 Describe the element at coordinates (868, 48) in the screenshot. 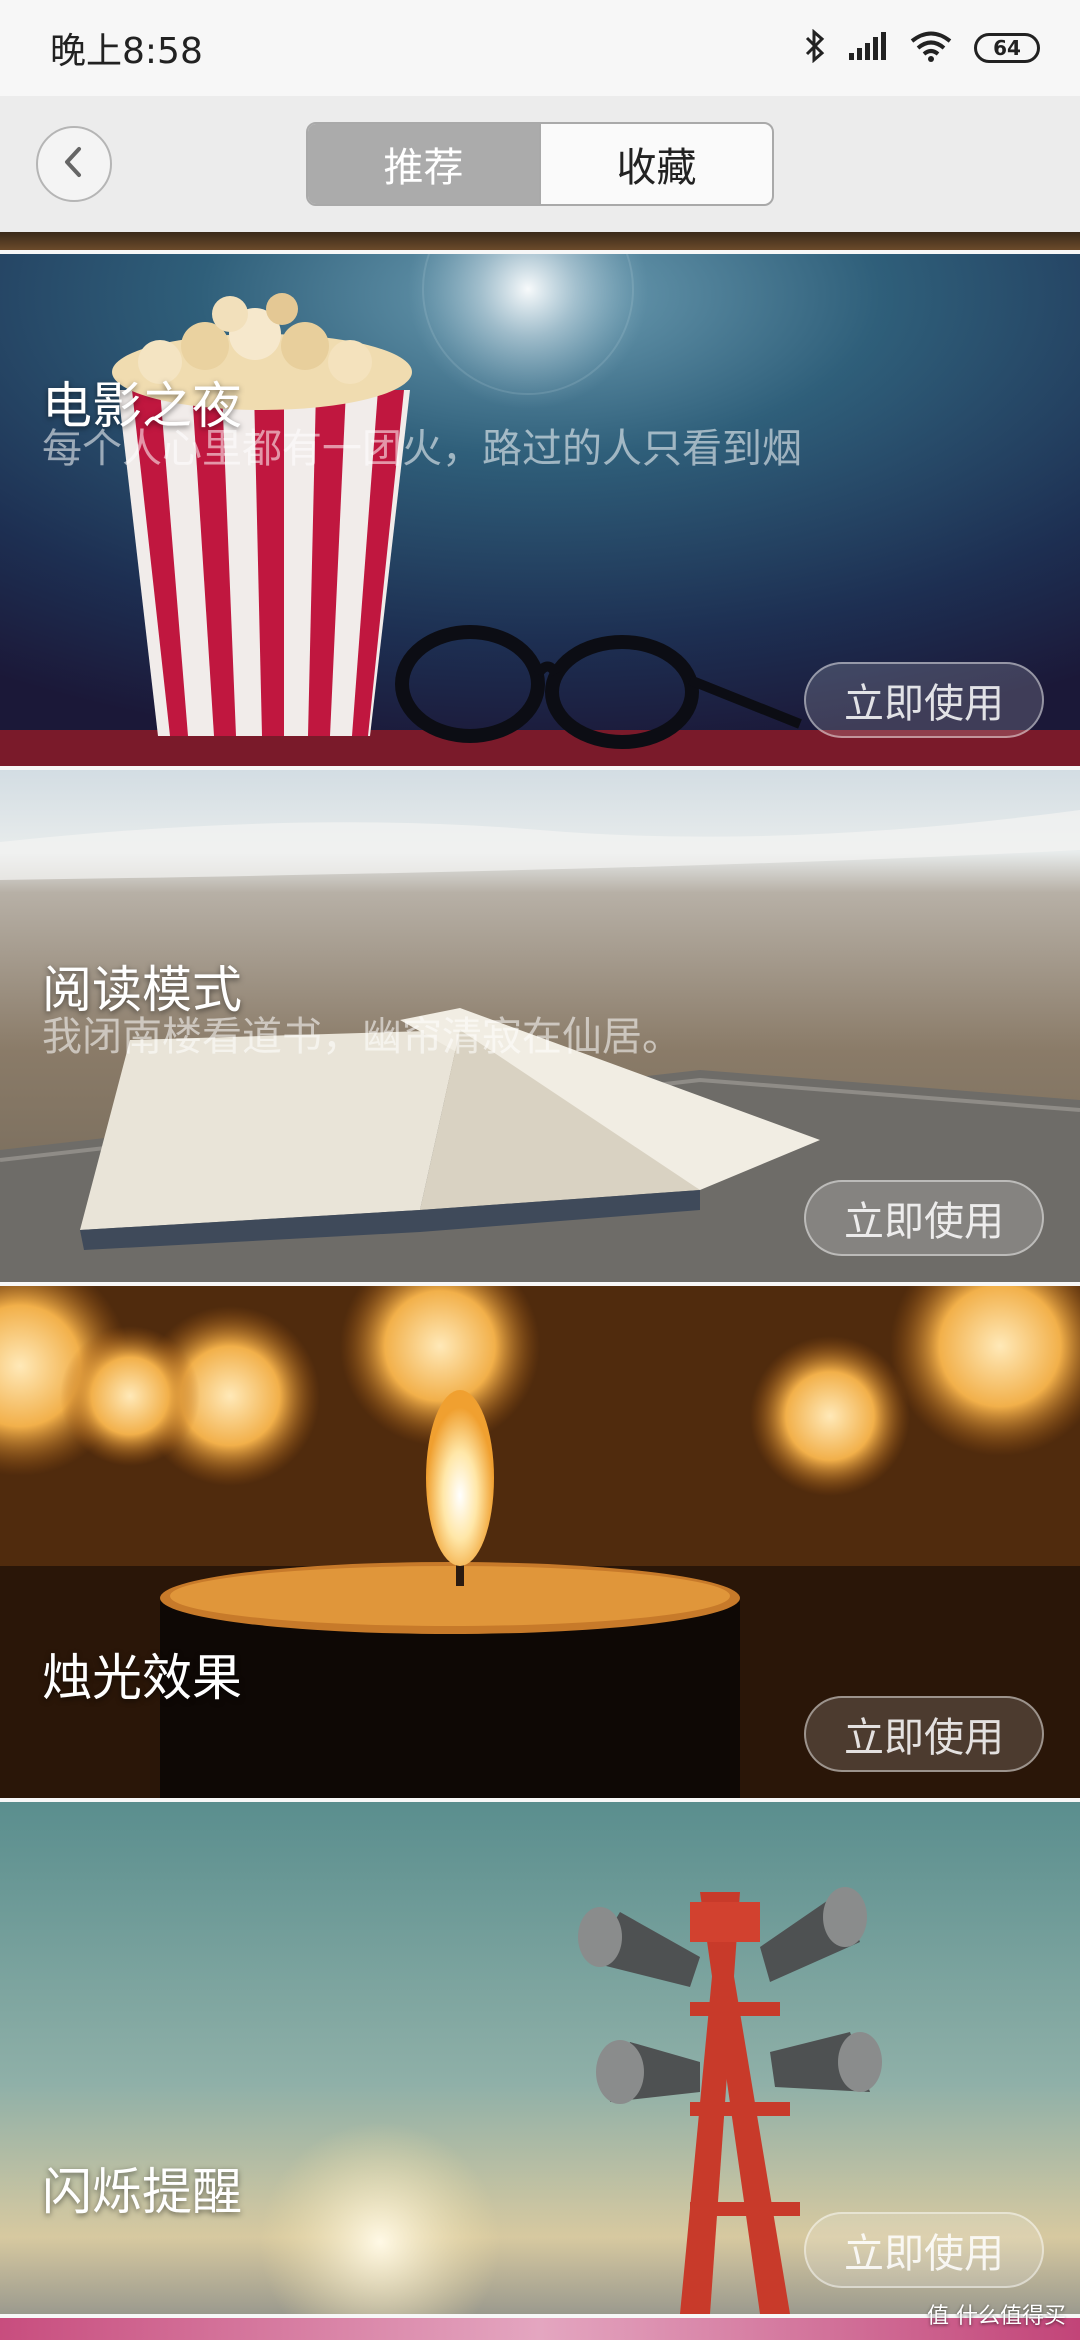

I see `signal-icon` at that location.